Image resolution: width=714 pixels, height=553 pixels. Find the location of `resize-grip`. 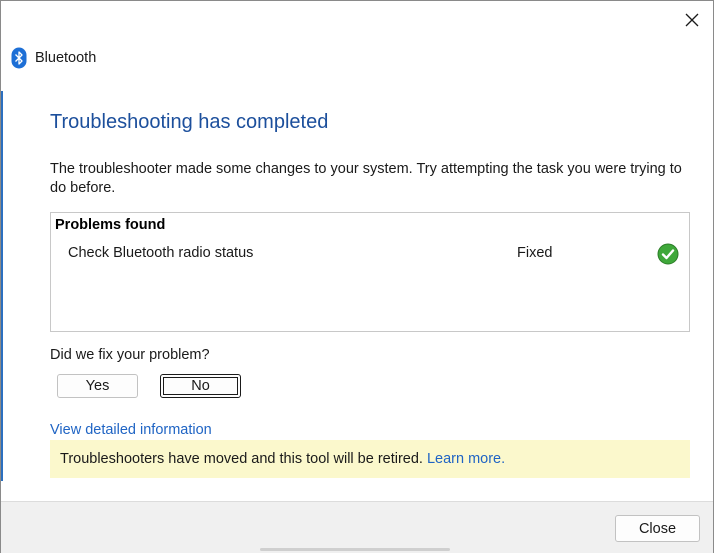

resize-grip is located at coordinates (355, 549).